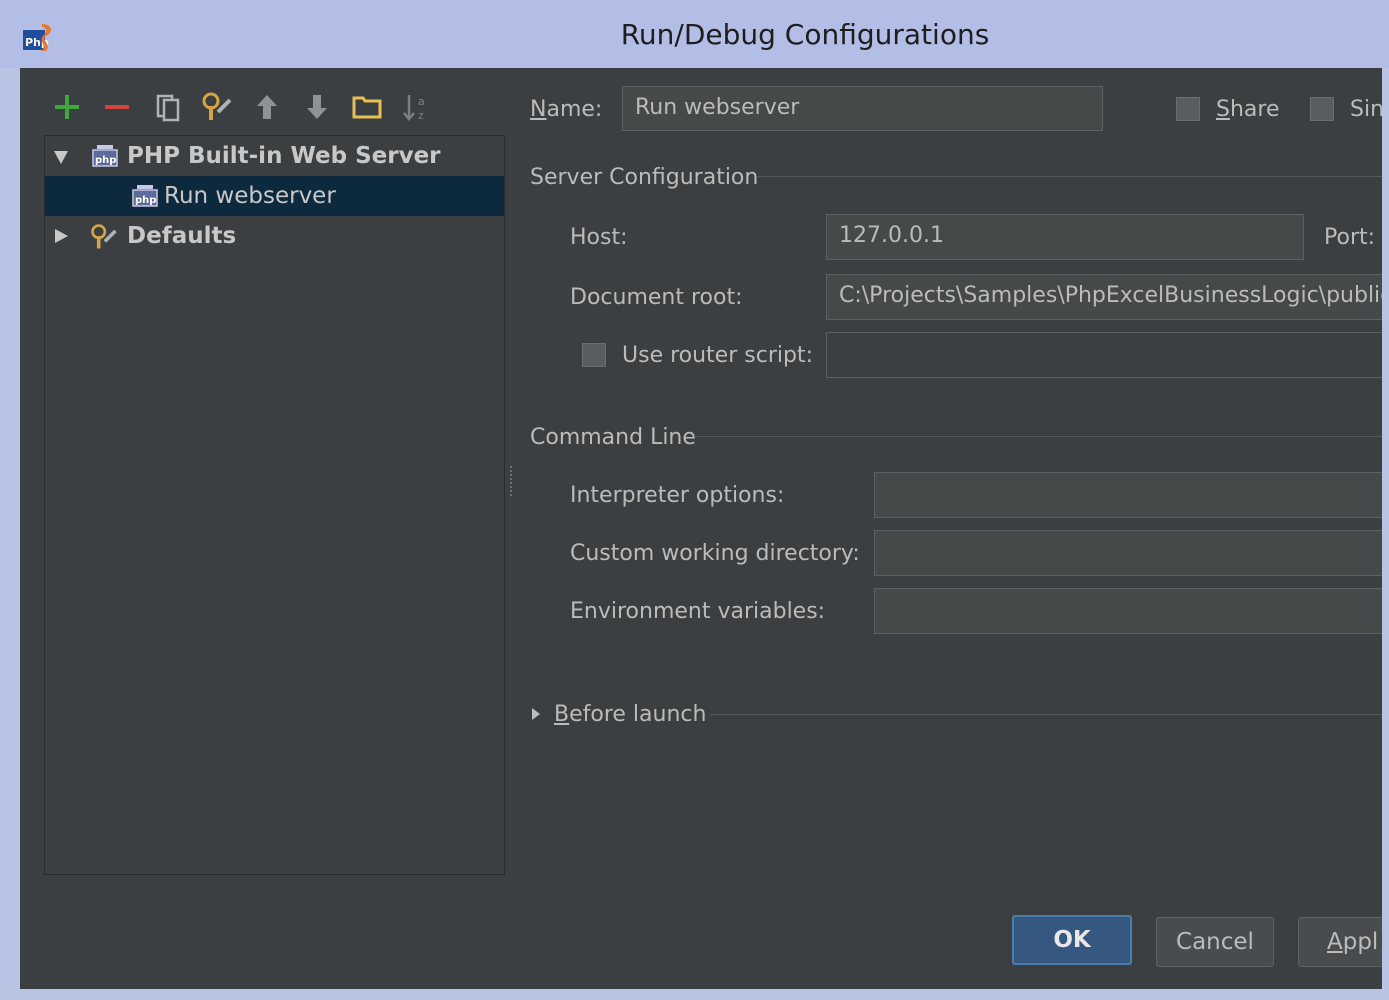  What do you see at coordinates (1128, 611) in the screenshot?
I see `environment-variables-field` at bounding box center [1128, 611].